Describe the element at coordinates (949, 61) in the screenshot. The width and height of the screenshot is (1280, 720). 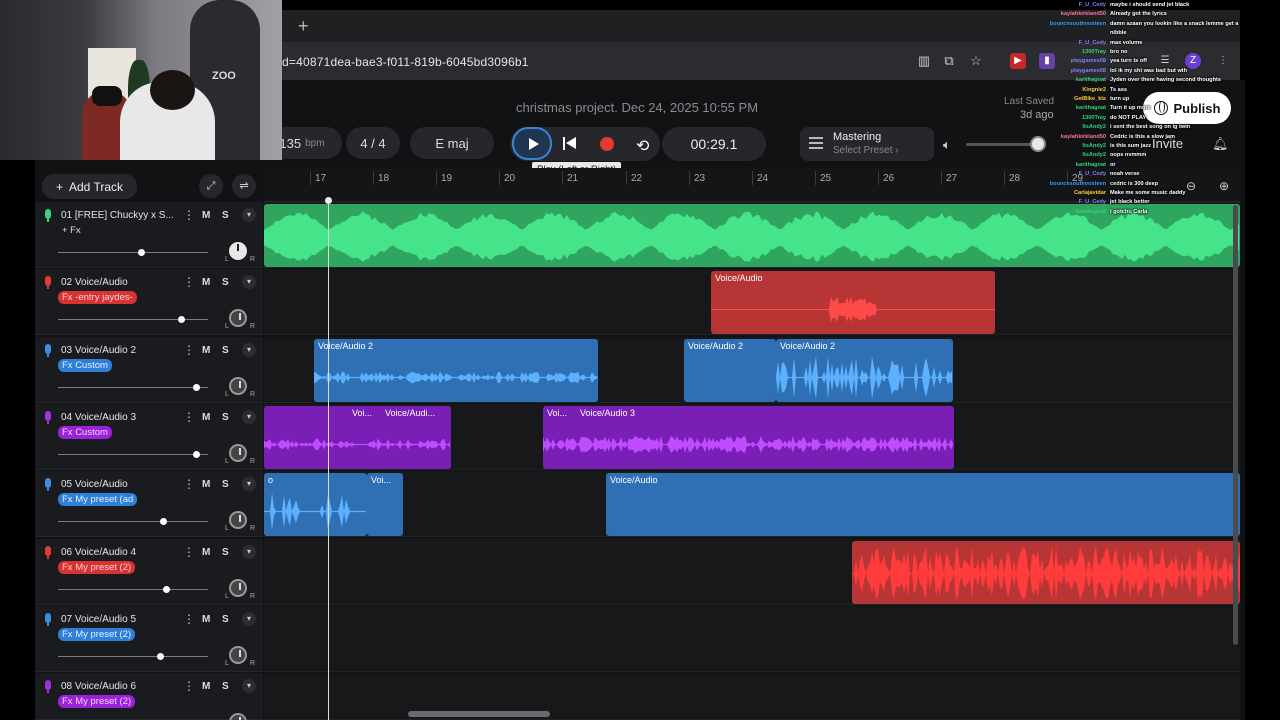
I see `cast-icon: ⧉` at that location.